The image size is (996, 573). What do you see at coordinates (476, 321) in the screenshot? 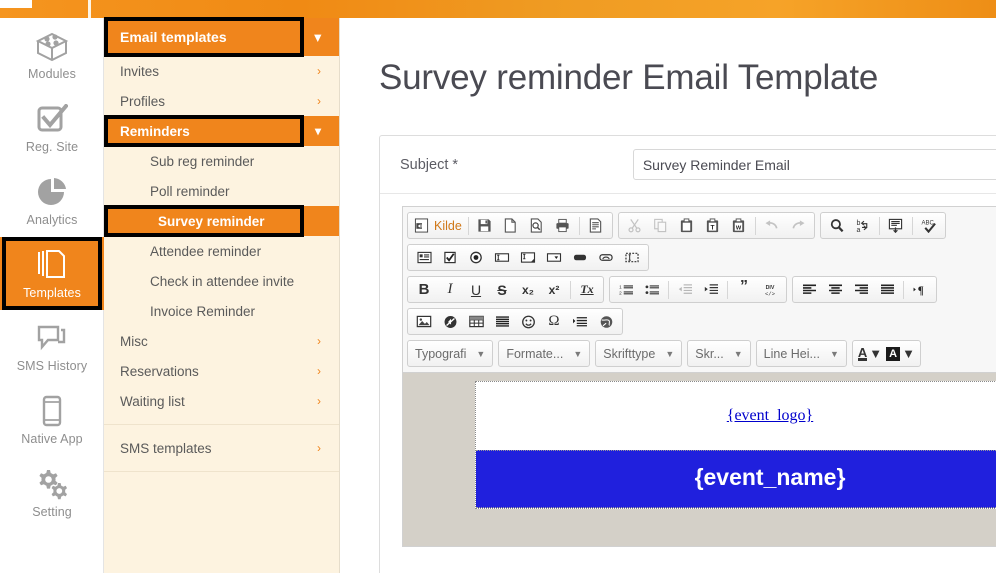
I see `table-icon` at bounding box center [476, 321].